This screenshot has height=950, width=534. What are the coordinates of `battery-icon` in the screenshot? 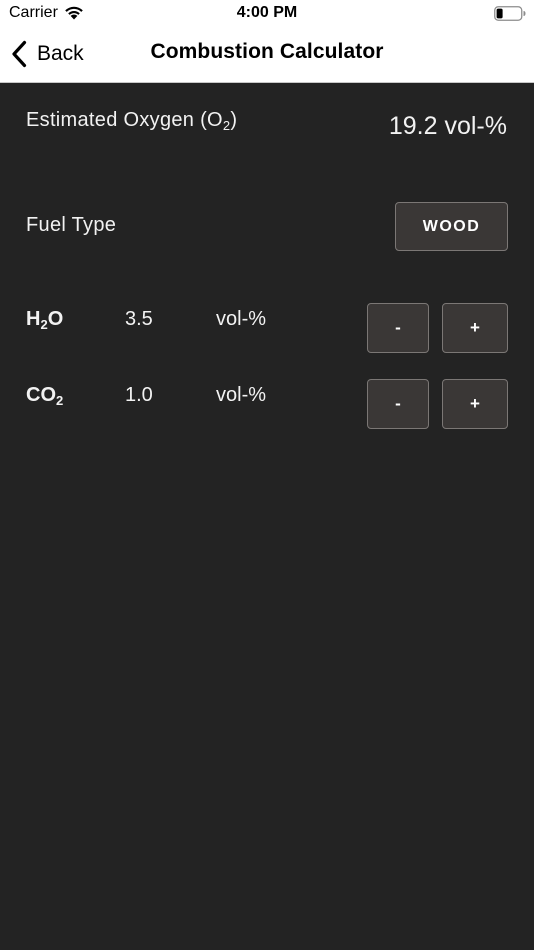 It's located at (510, 13).